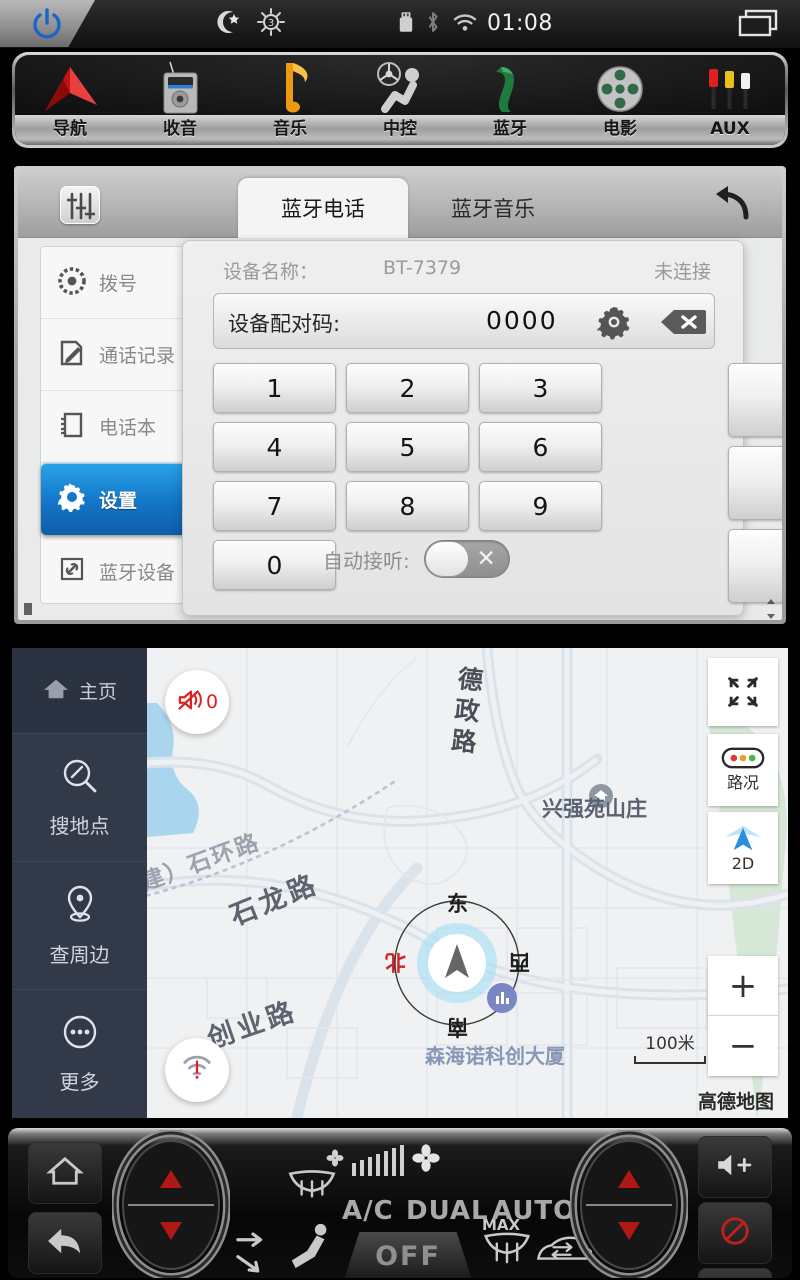 The height and width of the screenshot is (1280, 800). I want to click on ac-button: A/C, so click(368, 1211).